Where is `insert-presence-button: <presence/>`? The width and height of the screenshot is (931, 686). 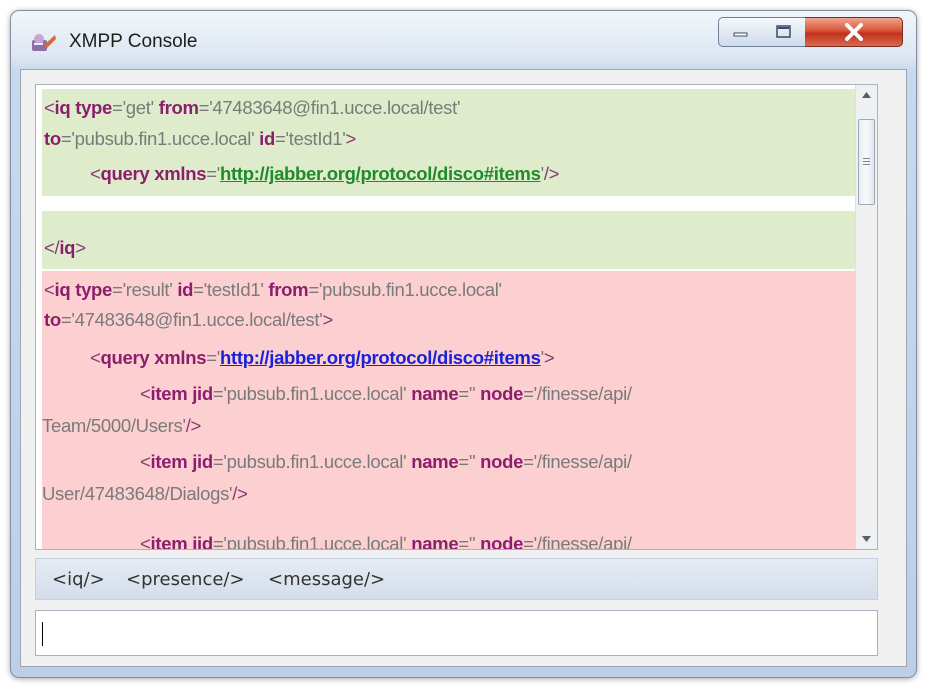
insert-presence-button: <presence/> is located at coordinates (185, 579).